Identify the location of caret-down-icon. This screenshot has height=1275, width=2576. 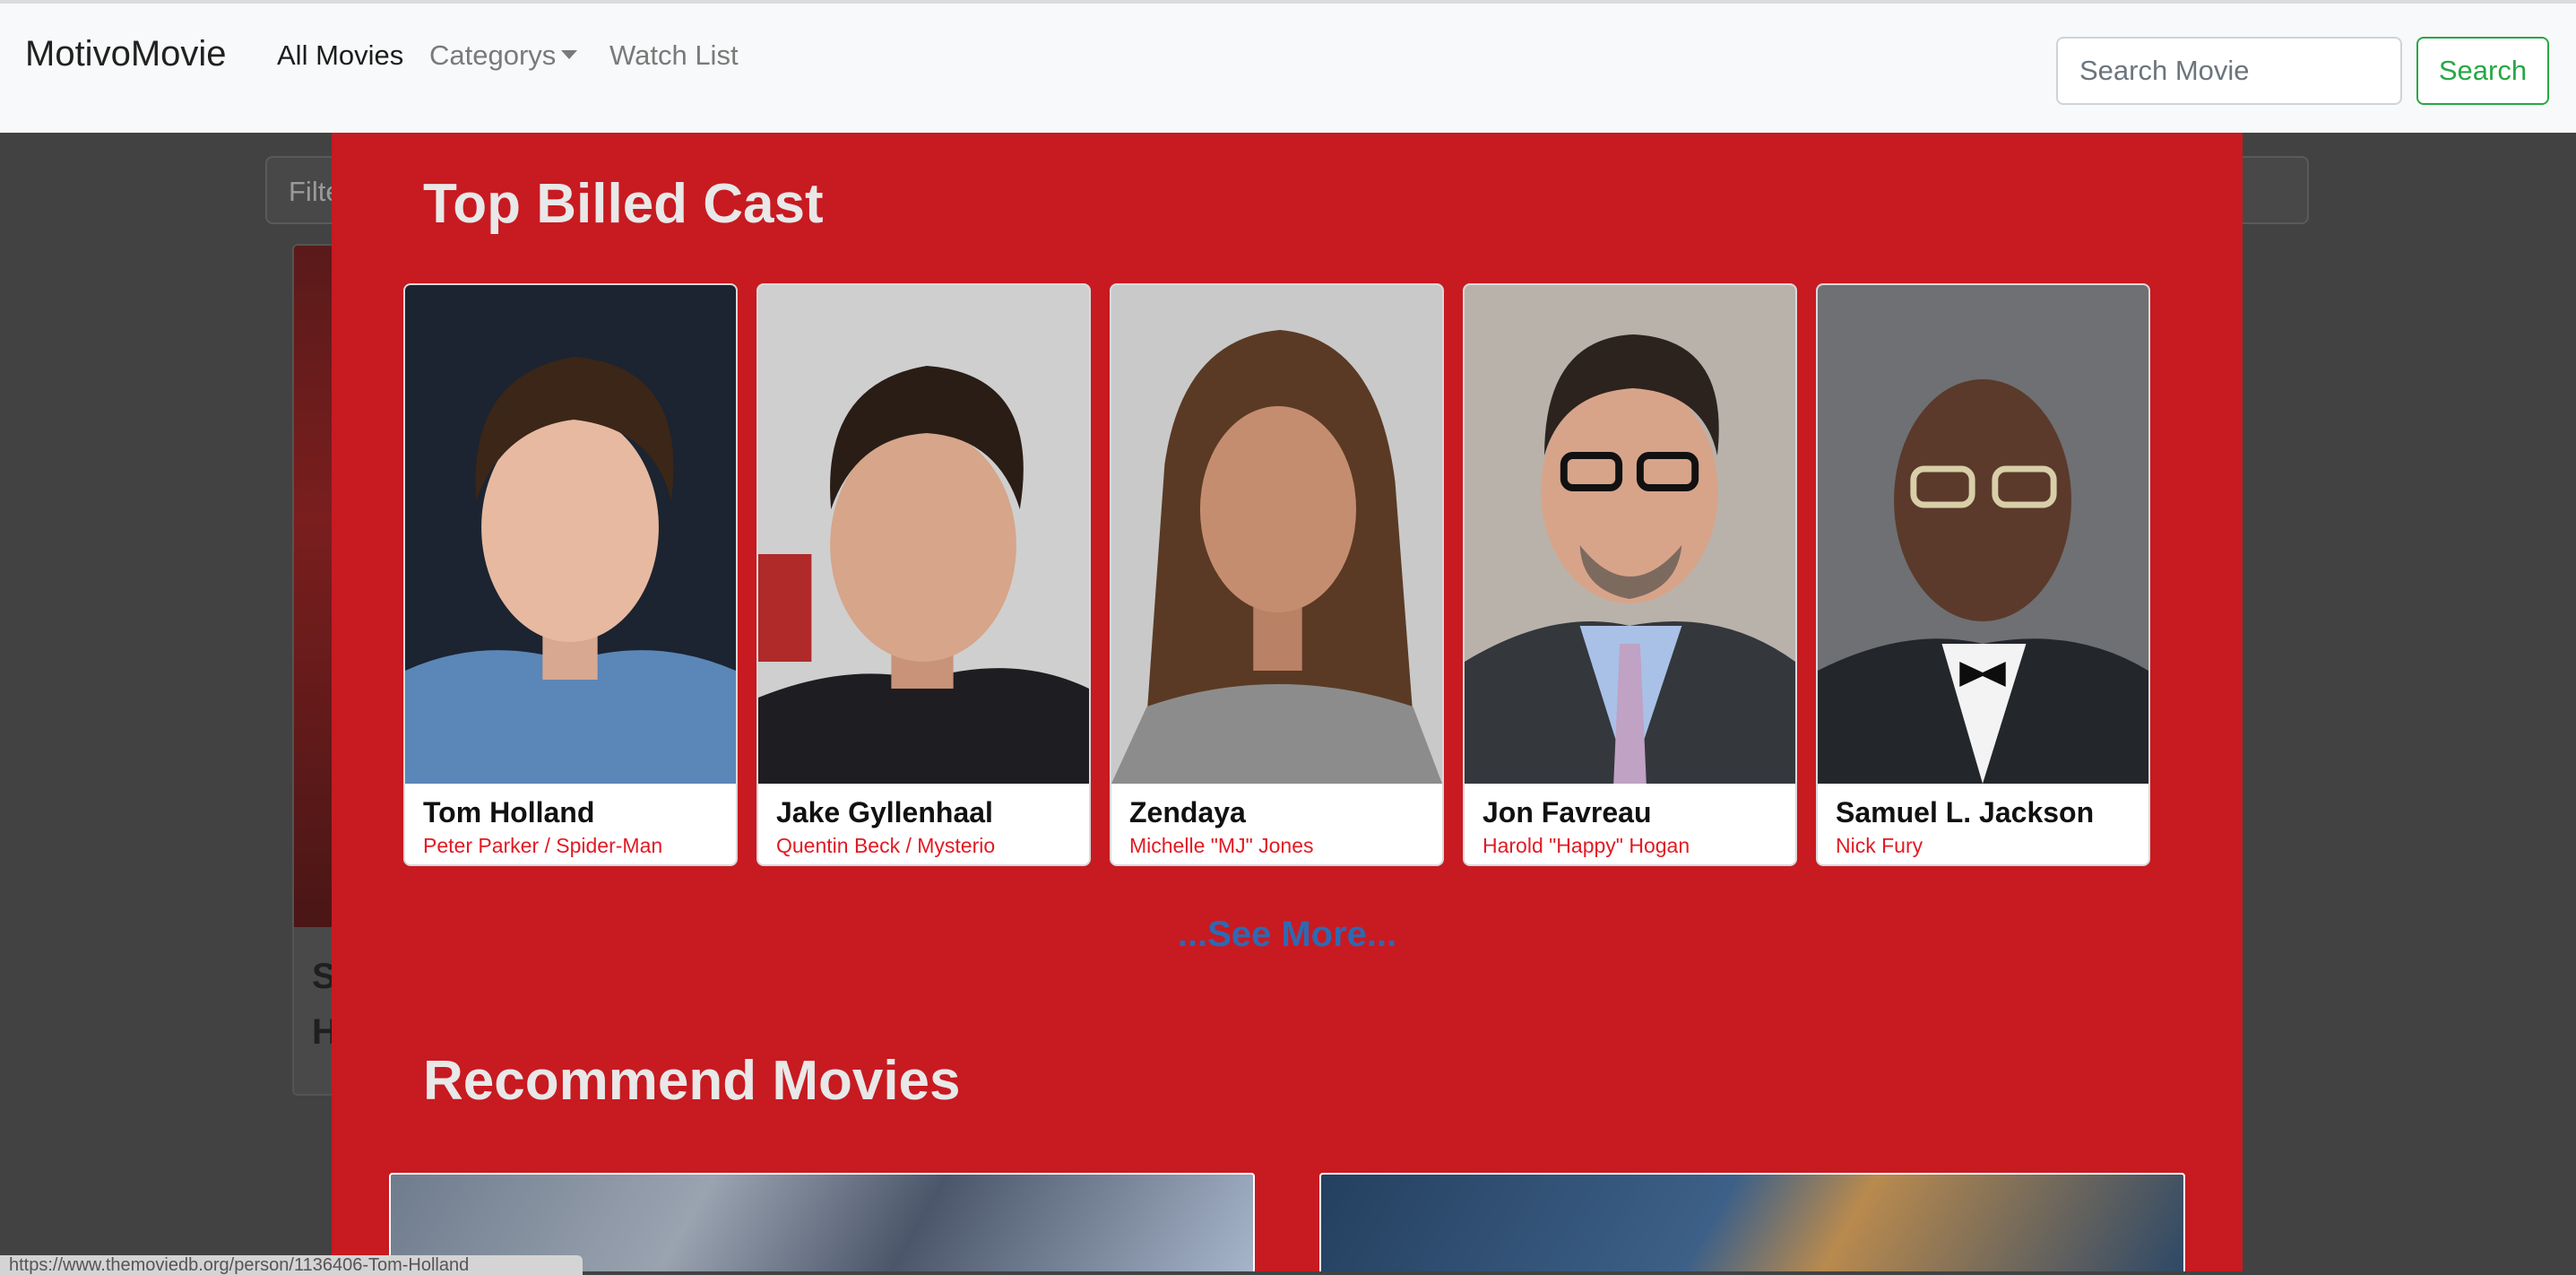
(569, 54).